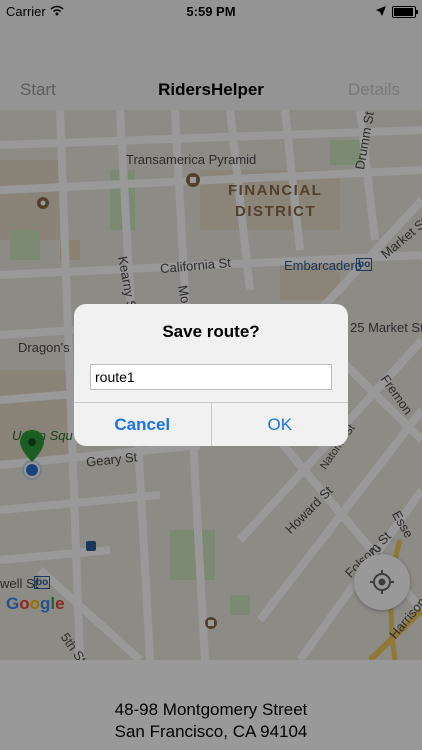  I want to click on ok-button: OK, so click(280, 424).